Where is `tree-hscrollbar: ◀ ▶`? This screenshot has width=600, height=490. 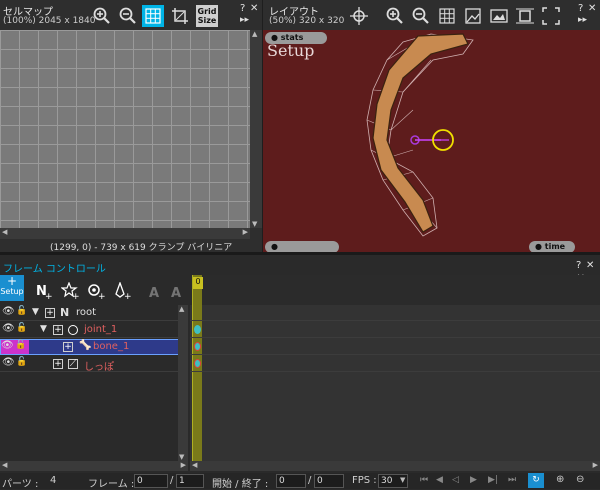
tree-hscrollbar: ◀ ▶ is located at coordinates (94, 466).